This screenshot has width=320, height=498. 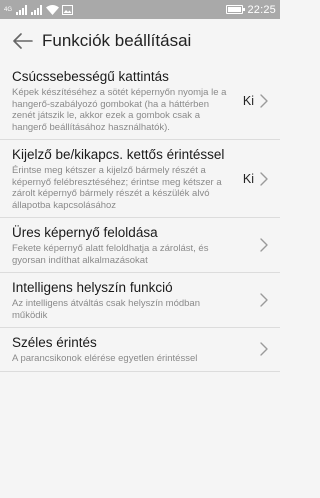 I want to click on network-type-label: 4G, so click(x=8, y=9).